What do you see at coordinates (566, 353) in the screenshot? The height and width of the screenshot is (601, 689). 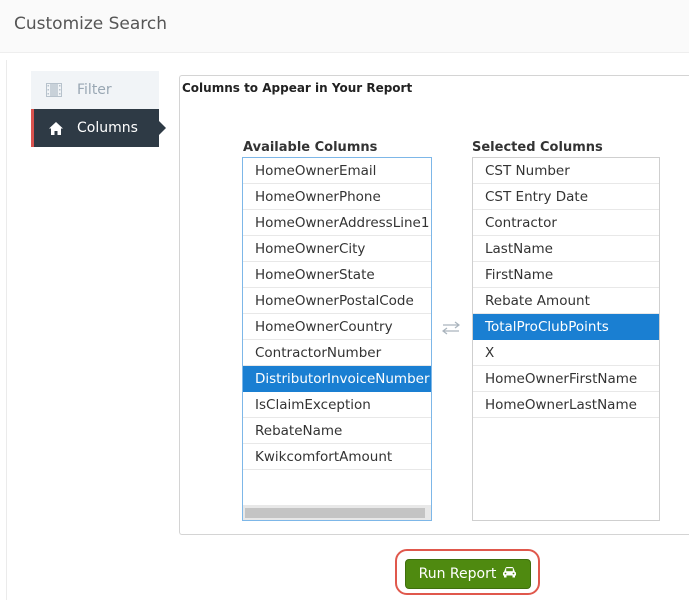 I see `list-item: X` at bounding box center [566, 353].